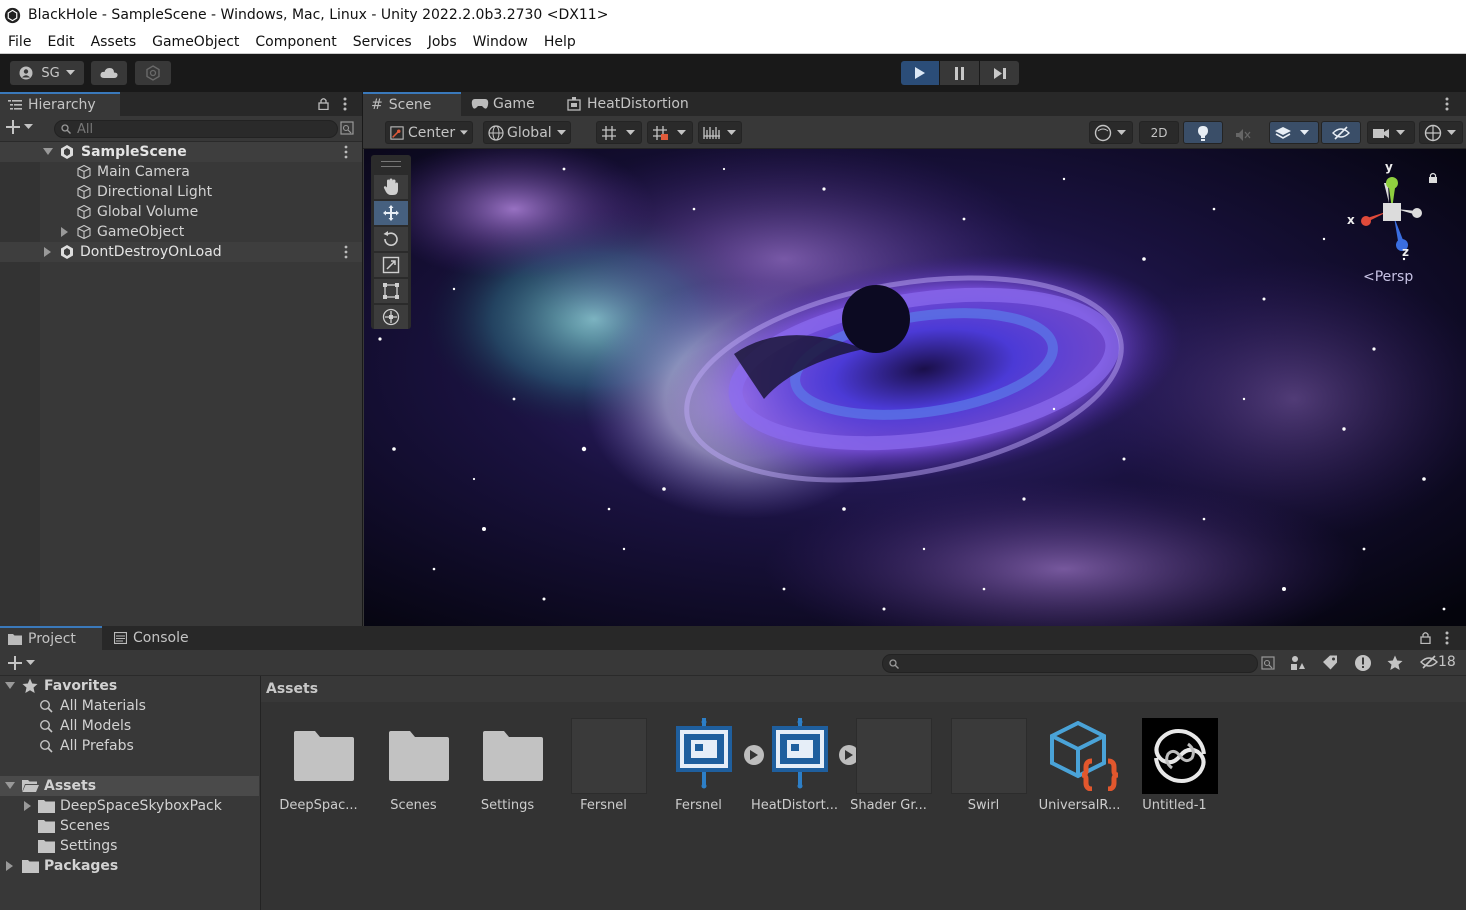 The height and width of the screenshot is (910, 1466). I want to click on rotate-tool-button, so click(391, 239).